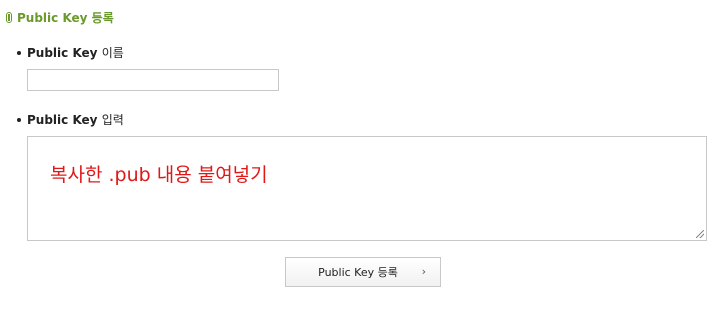 The width and height of the screenshot is (715, 309). I want to click on public-key-name-input, so click(153, 80).